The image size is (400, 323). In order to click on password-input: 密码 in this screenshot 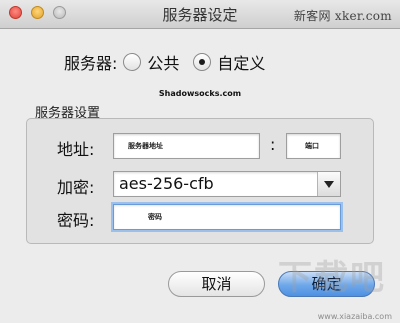, I will do `click(227, 217)`.